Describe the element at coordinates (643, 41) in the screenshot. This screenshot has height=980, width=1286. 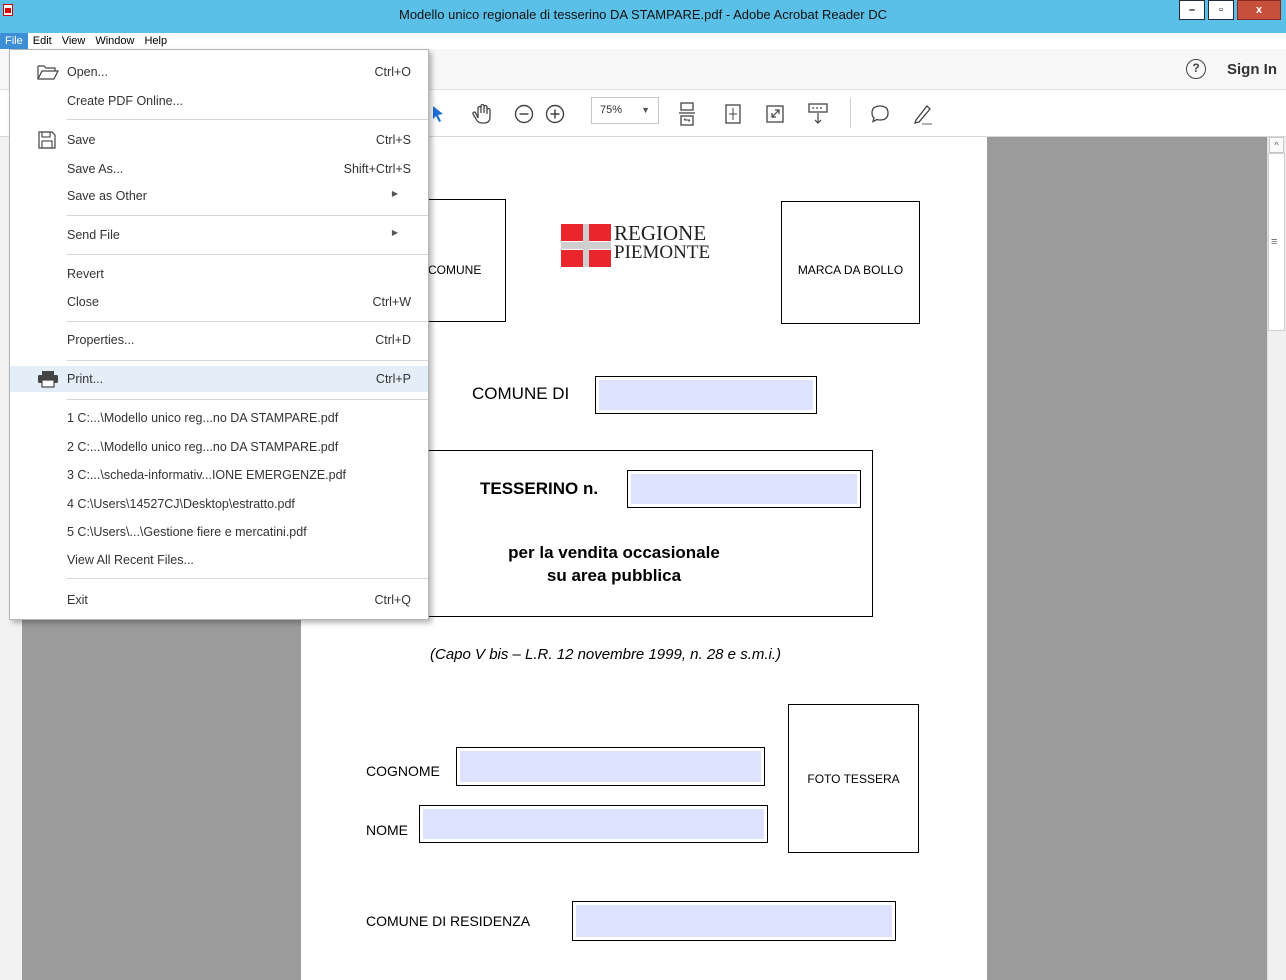
I see `menu-bar: File Edit View Window Help` at that location.